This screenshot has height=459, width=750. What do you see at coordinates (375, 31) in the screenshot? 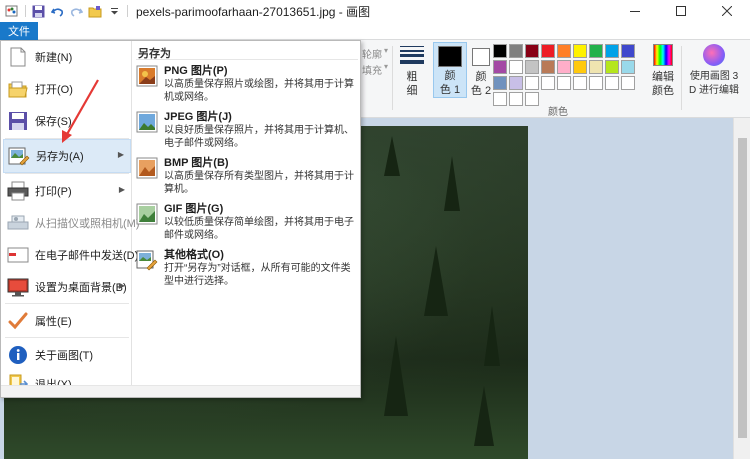
I see `ribbon-tab-row: 文件` at bounding box center [375, 31].